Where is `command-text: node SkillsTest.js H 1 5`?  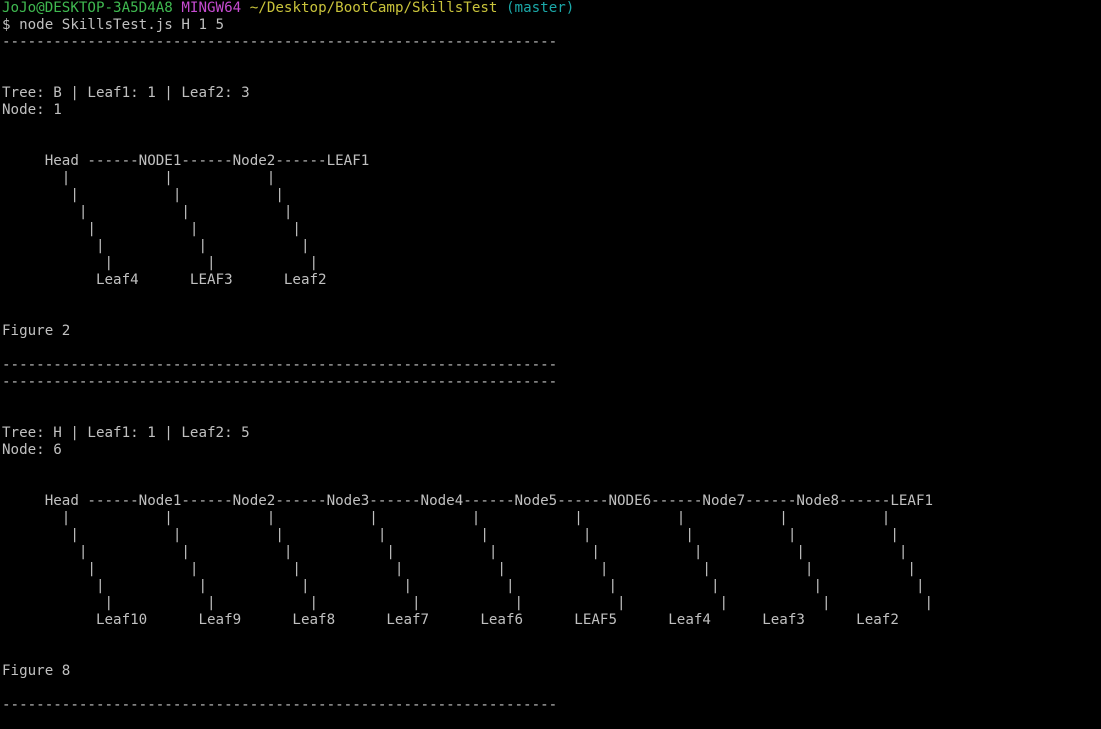 command-text: node SkillsTest.js H 1 5 is located at coordinates (122, 25).